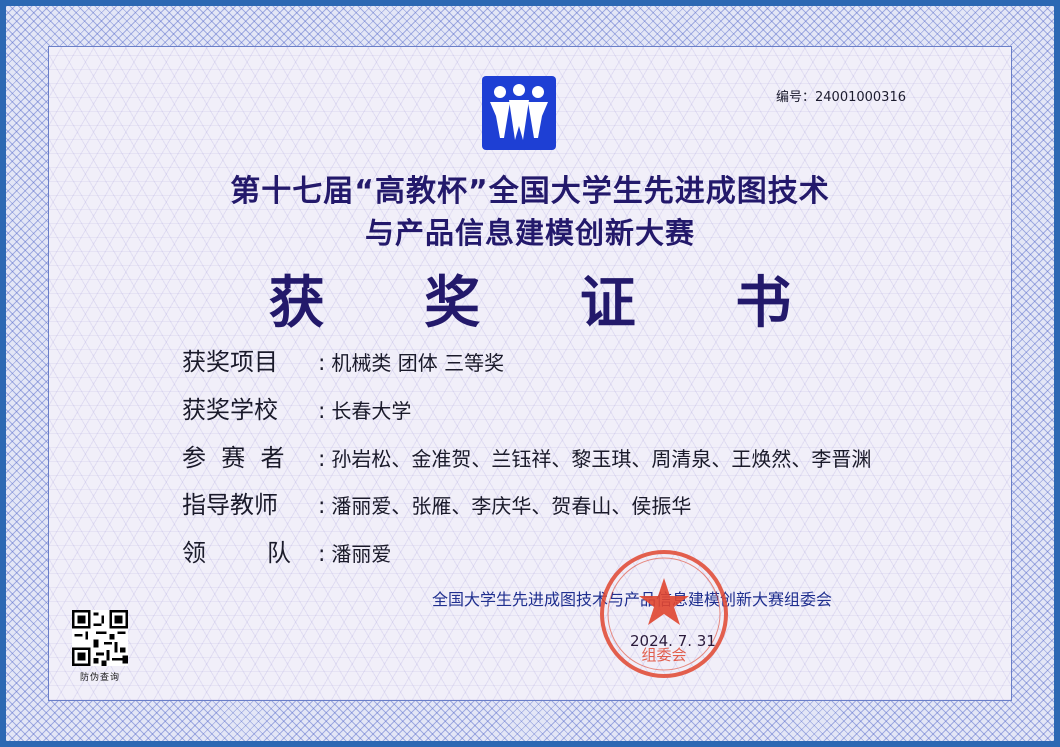 The image size is (1060, 747). I want to click on field-label: 领 队, so click(237, 553).